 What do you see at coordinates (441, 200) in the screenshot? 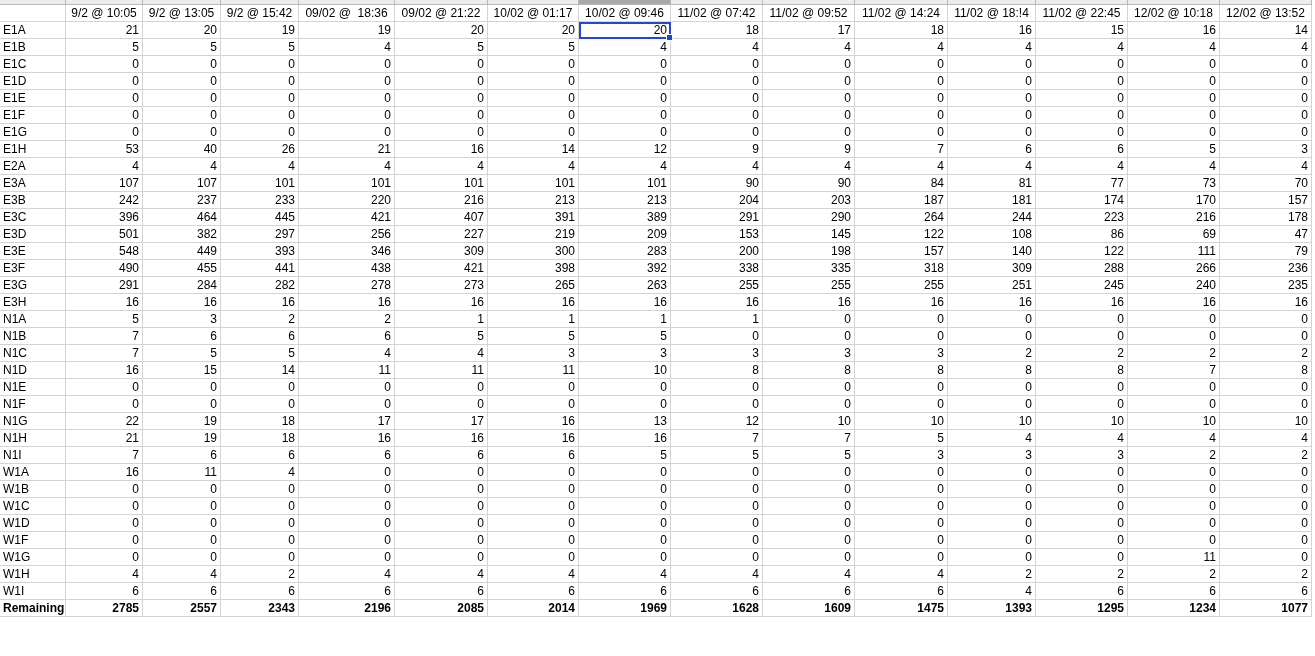
I see `table-cell: 216` at bounding box center [441, 200].